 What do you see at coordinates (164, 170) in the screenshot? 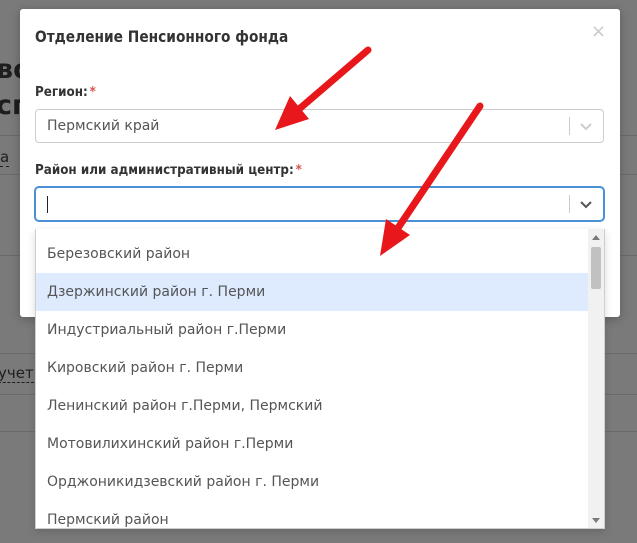
I see `district-label-text: Район или административный центр:` at bounding box center [164, 170].